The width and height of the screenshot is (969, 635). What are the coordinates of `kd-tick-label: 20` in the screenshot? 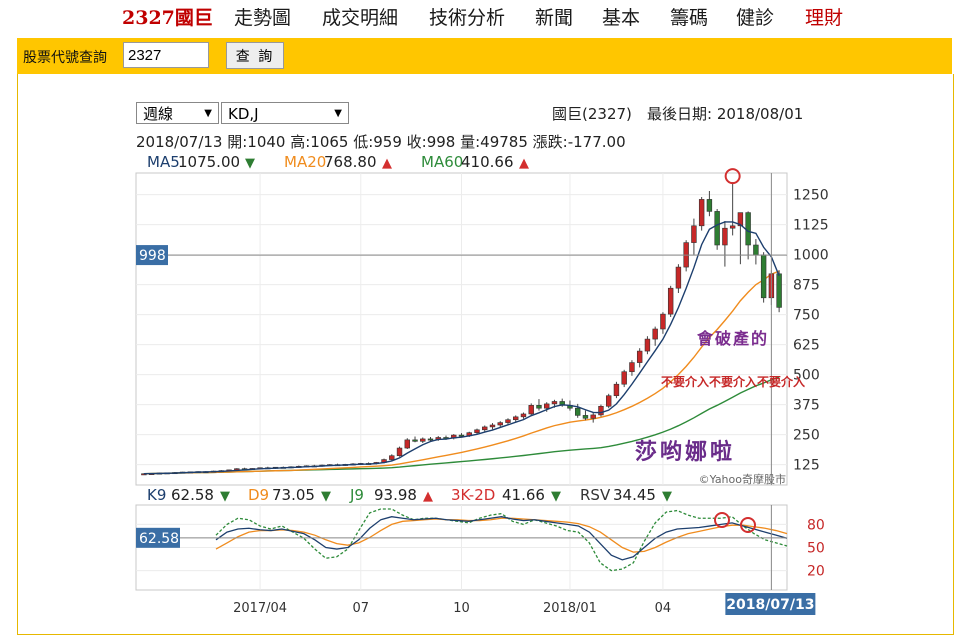 It's located at (816, 572).